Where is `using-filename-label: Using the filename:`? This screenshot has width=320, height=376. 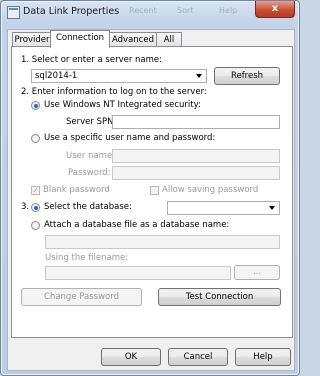
using-filename-label: Using the filename: is located at coordinates (87, 258).